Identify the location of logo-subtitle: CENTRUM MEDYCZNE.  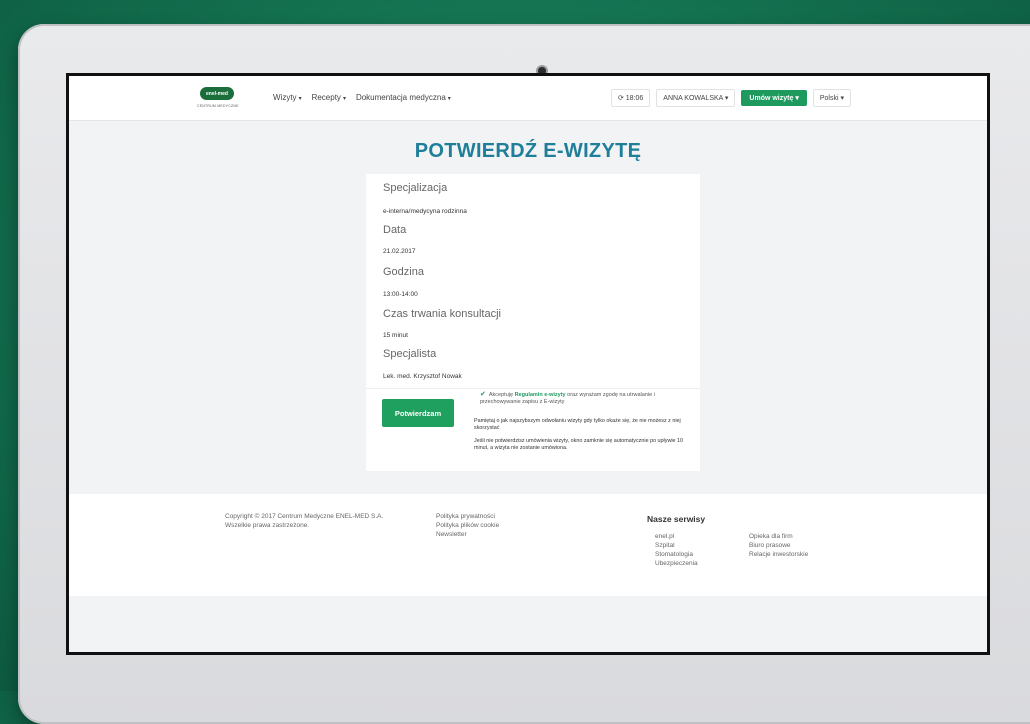
(218, 106).